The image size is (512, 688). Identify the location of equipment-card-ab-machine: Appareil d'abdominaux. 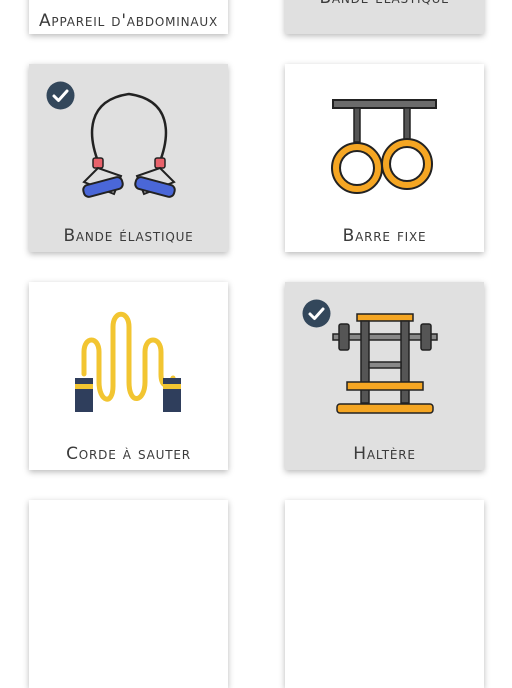
(128, 17).